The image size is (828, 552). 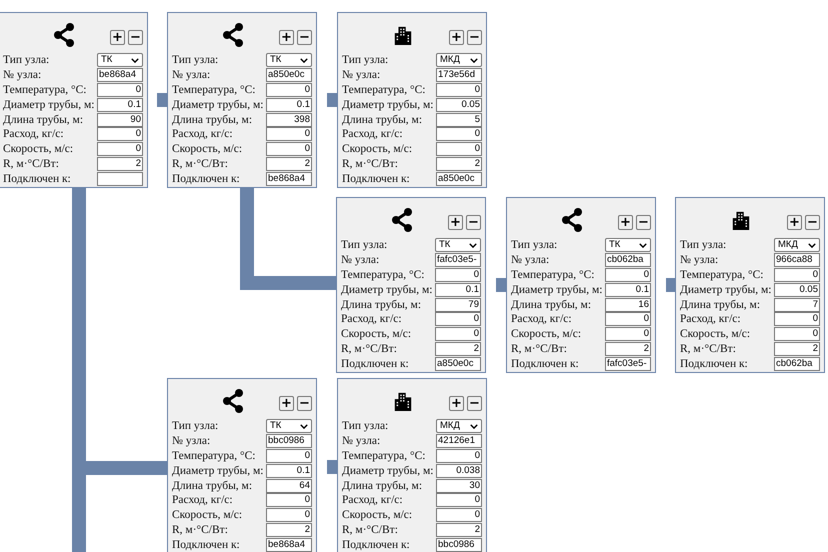 I want to click on input-field: 90, so click(x=120, y=119).